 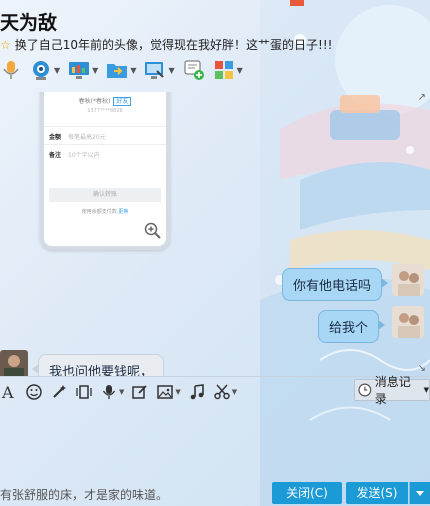 I want to click on voice-message-button: ▼, so click(x=112, y=392).